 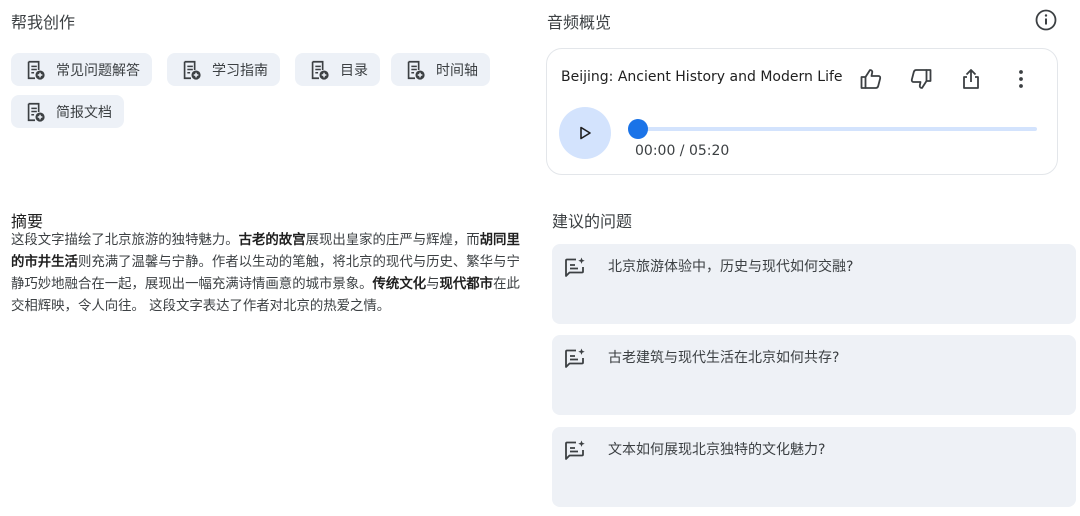 I want to click on thumb-up-button, so click(x=871, y=79).